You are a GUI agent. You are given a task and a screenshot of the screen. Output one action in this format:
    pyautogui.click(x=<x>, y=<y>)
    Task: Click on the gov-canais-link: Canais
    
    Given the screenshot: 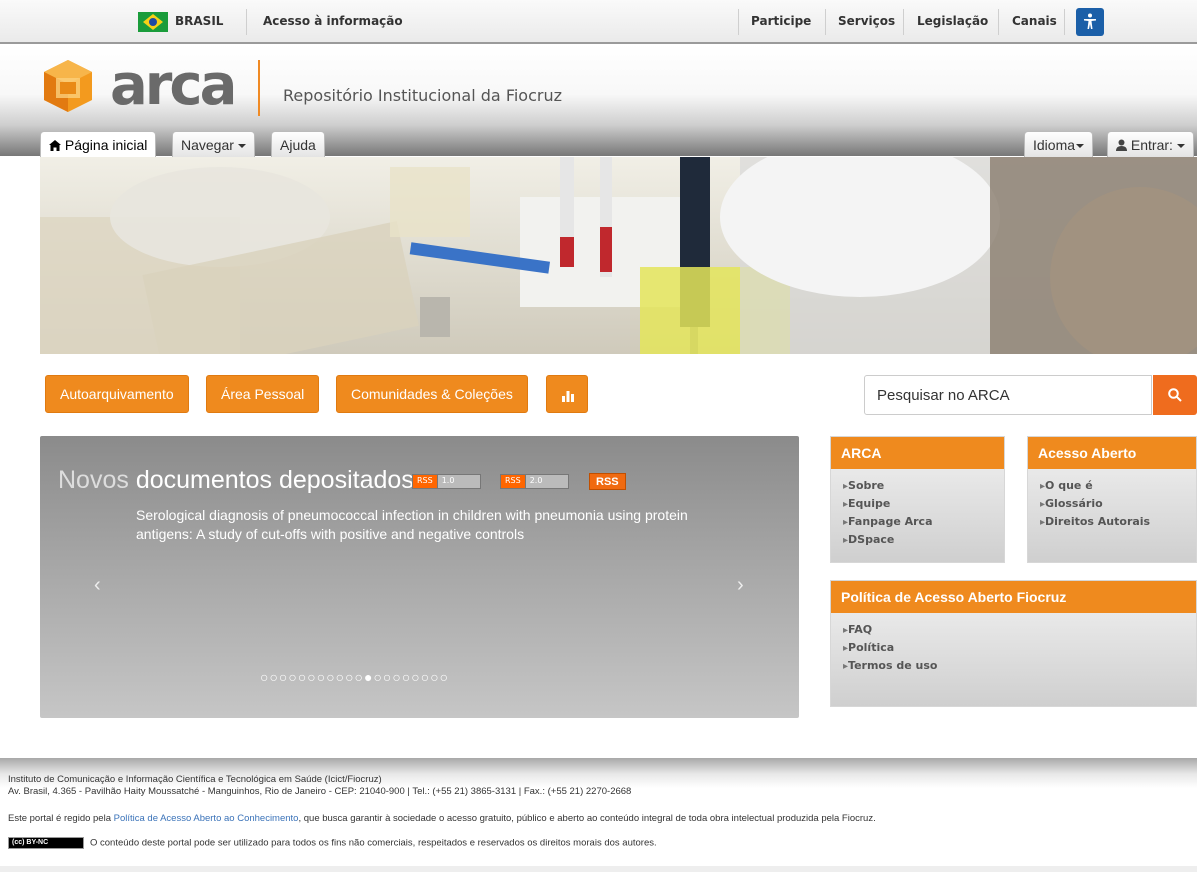 What is the action you would take?
    pyautogui.click(x=1034, y=21)
    